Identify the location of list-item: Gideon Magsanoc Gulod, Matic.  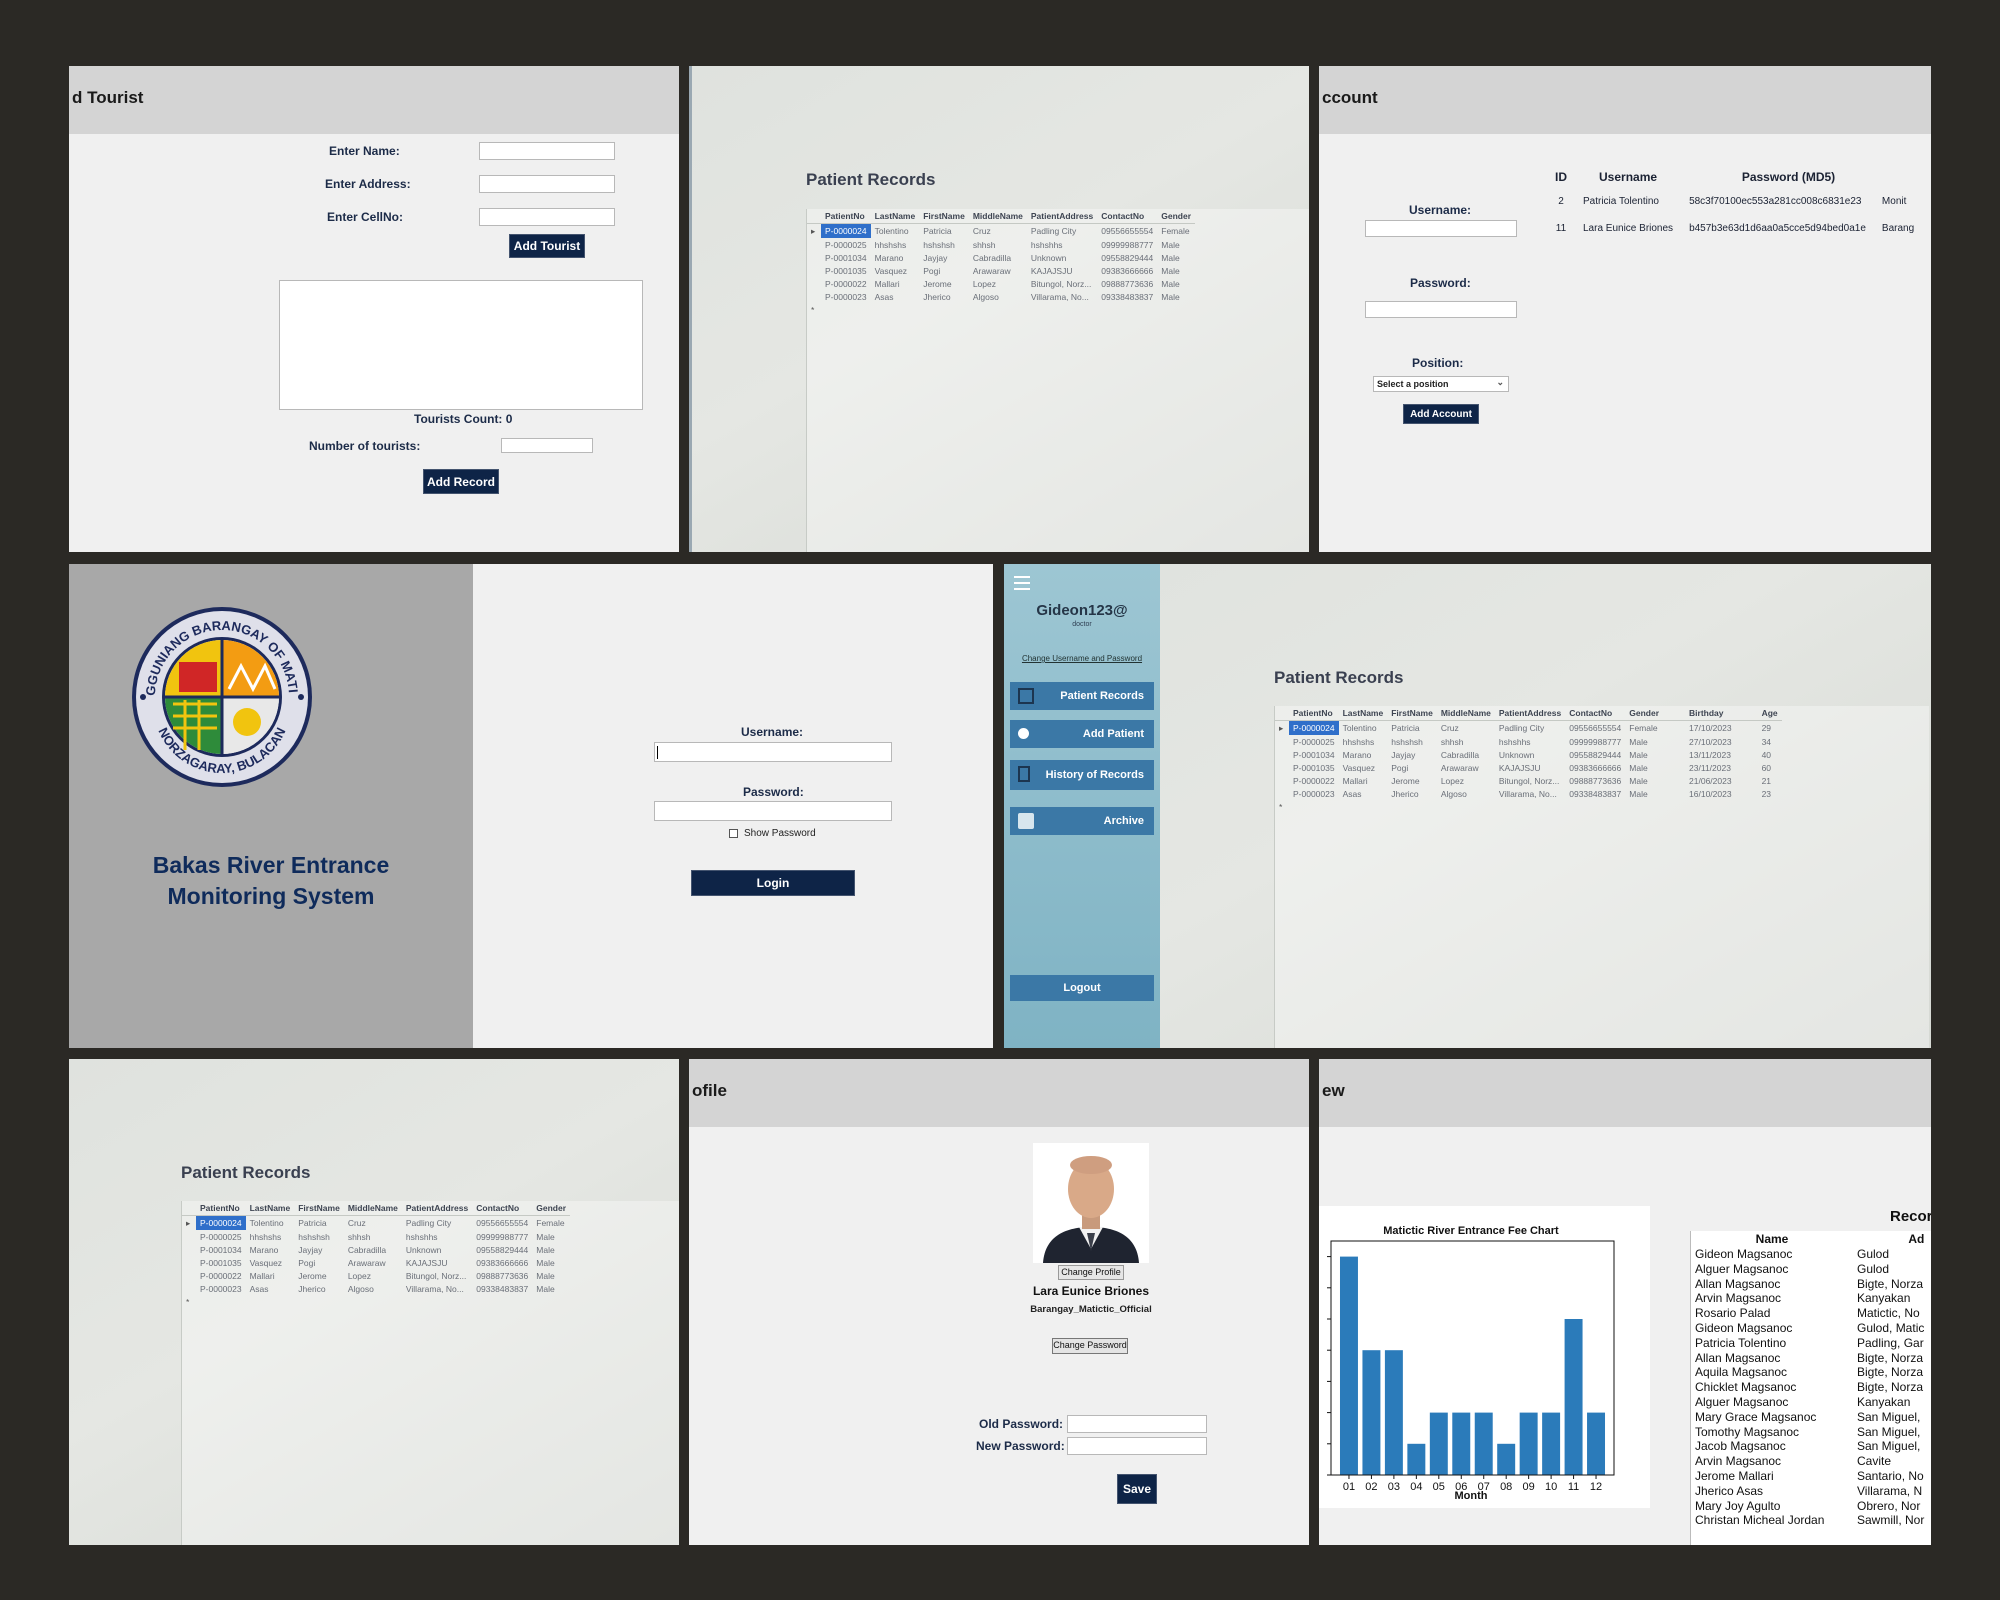
(1809, 1328).